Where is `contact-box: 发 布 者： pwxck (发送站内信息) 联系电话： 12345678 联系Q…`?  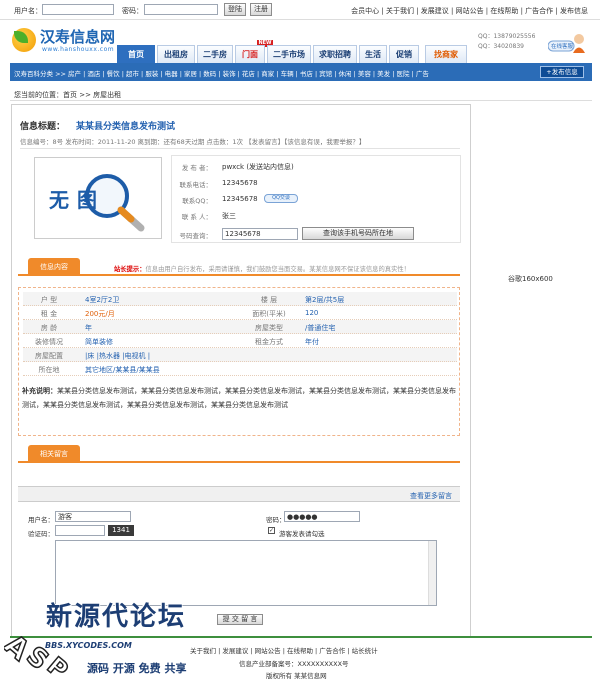
contact-box: 发 布 者： pwxck (发送站内信息) 联系电话： 12345678 联系Q… is located at coordinates (316, 199).